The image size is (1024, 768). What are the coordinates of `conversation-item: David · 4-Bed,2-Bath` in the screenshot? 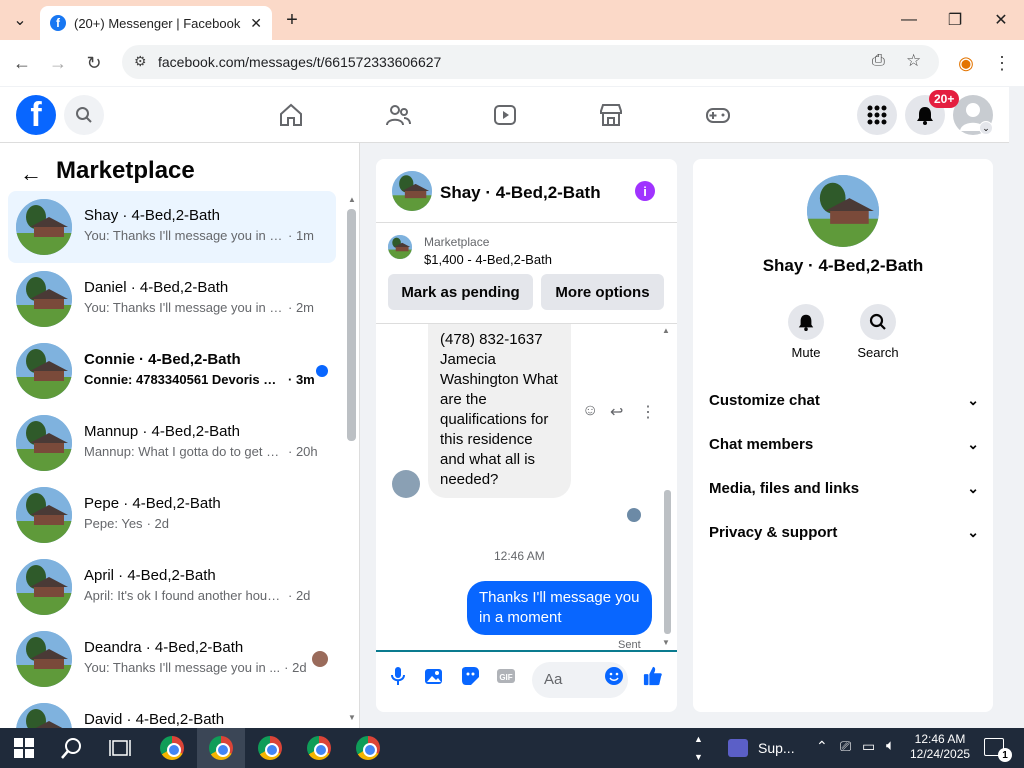 It's located at (172, 711).